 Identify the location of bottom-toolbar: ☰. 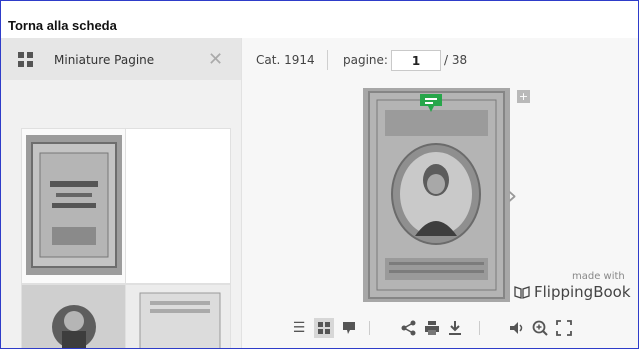
(440, 333).